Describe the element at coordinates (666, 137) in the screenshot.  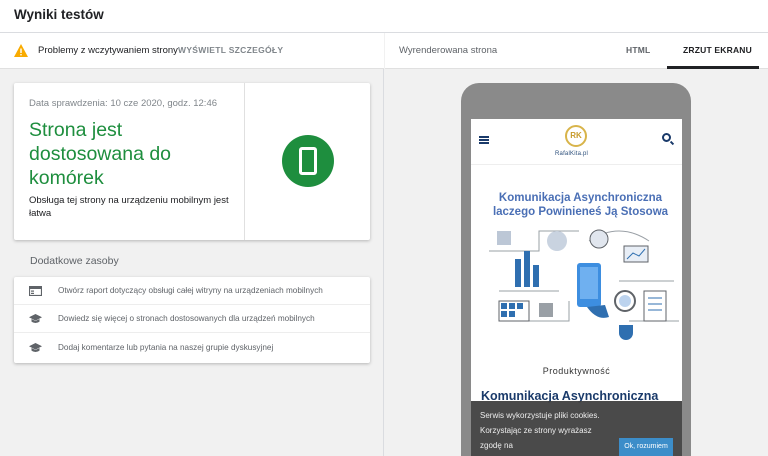
I see `search-icon` at that location.